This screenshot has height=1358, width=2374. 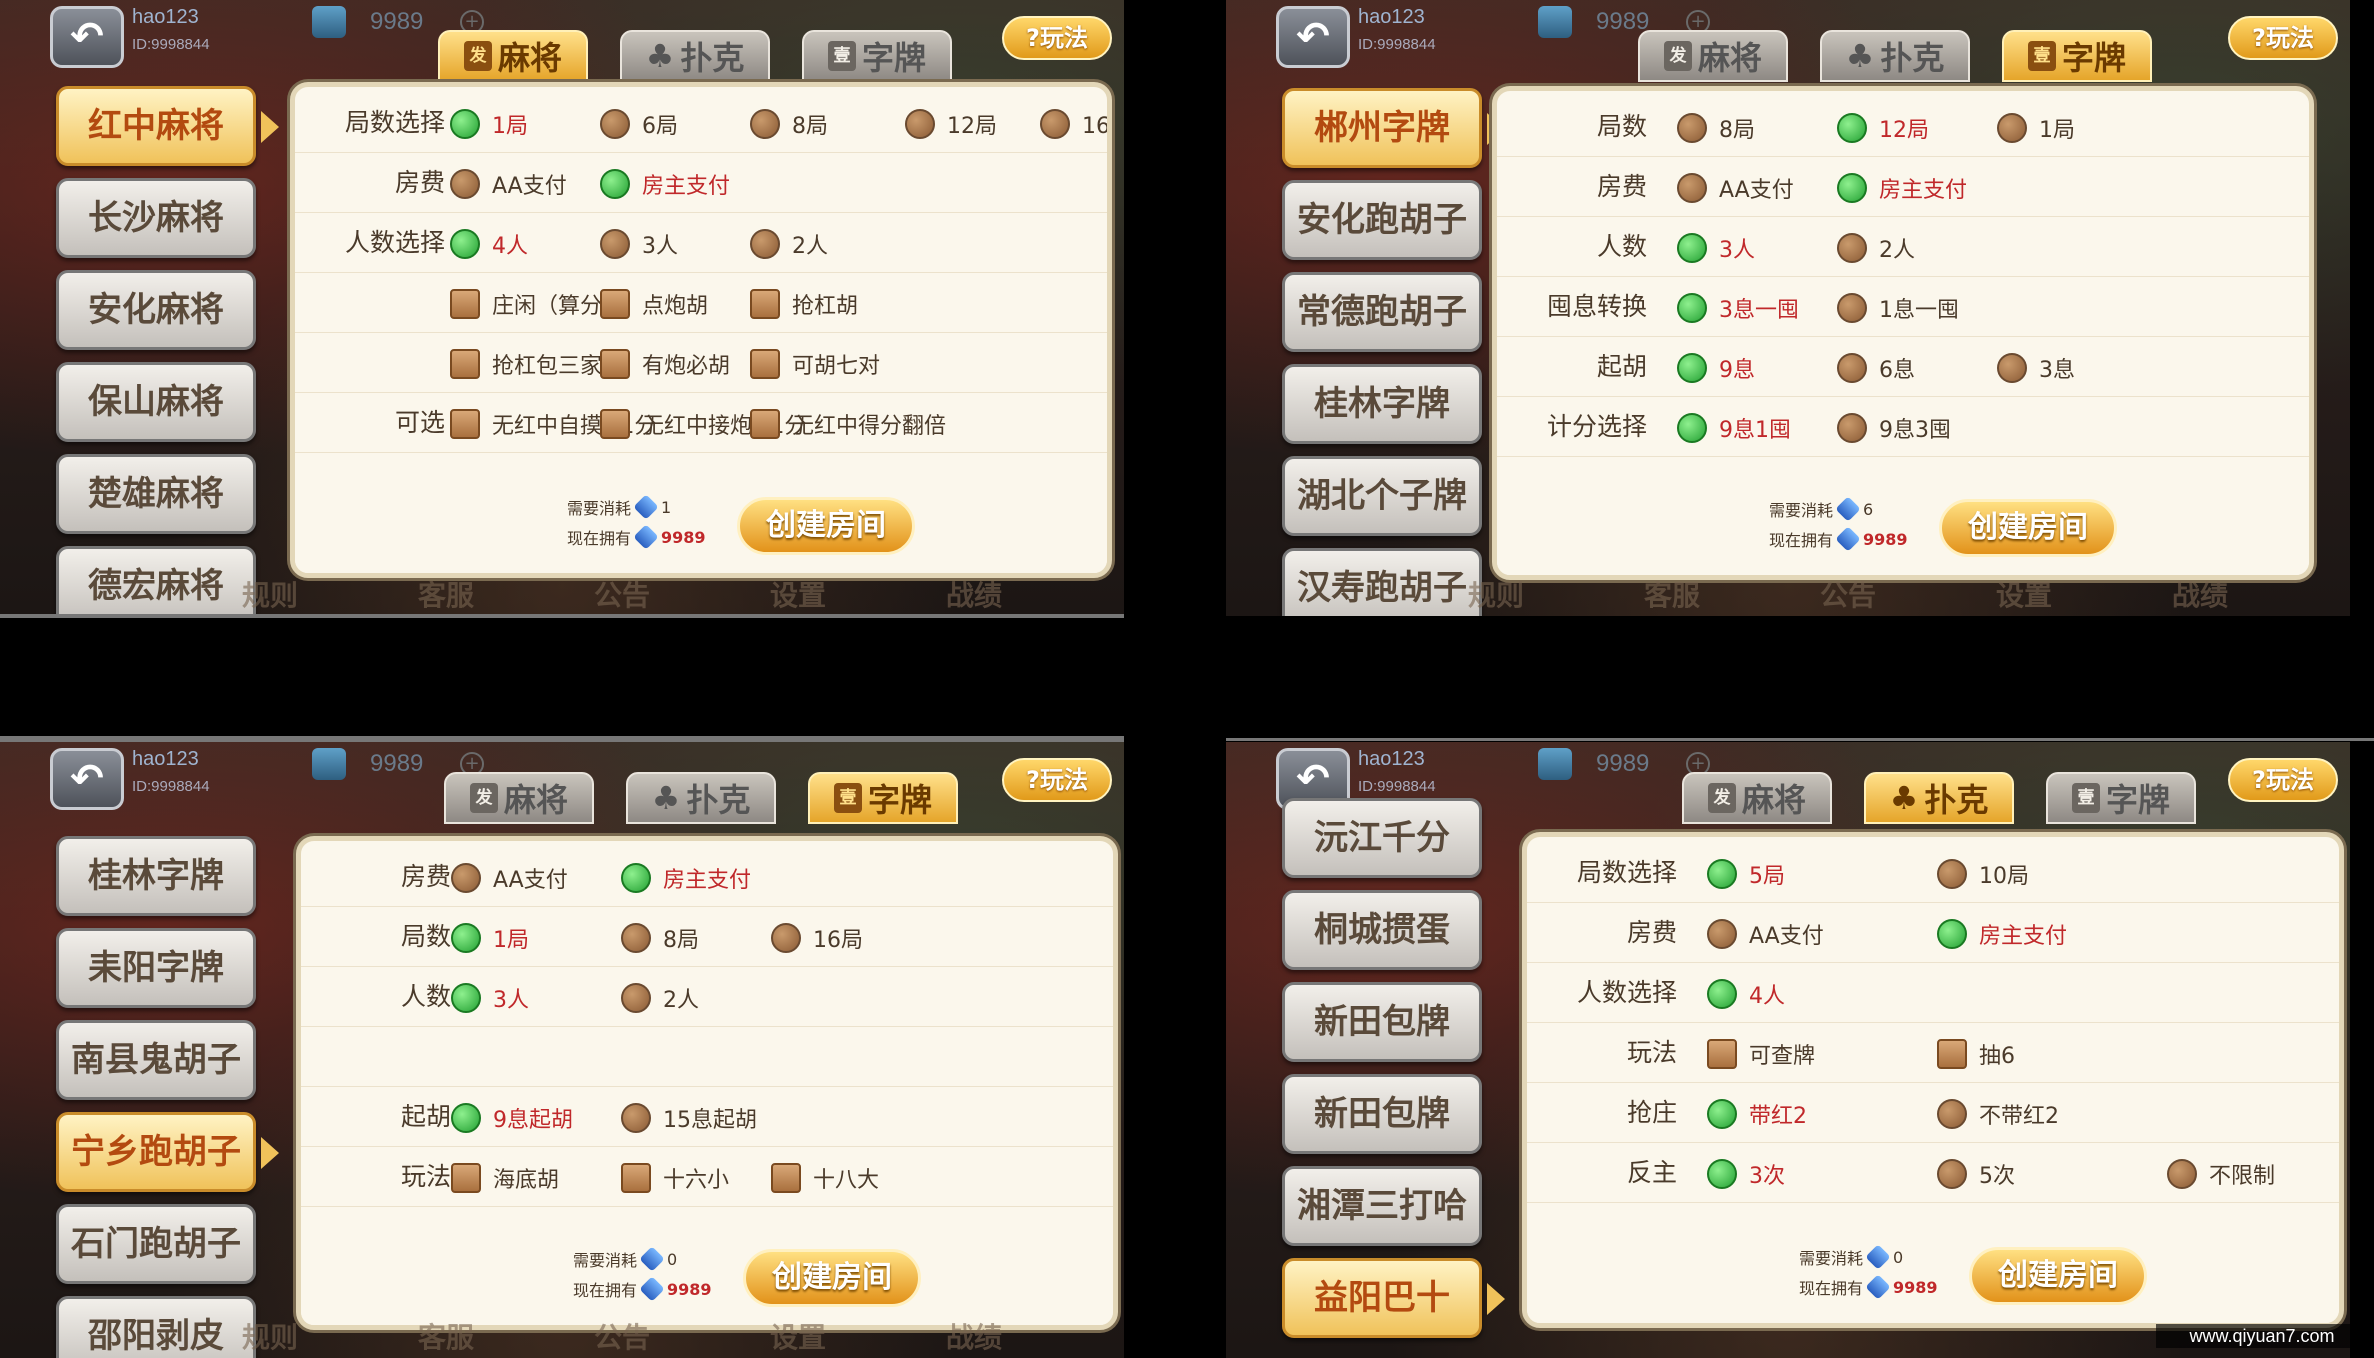 What do you see at coordinates (815, 364) in the screenshot?
I see `checkbox-option: 可胡七对` at bounding box center [815, 364].